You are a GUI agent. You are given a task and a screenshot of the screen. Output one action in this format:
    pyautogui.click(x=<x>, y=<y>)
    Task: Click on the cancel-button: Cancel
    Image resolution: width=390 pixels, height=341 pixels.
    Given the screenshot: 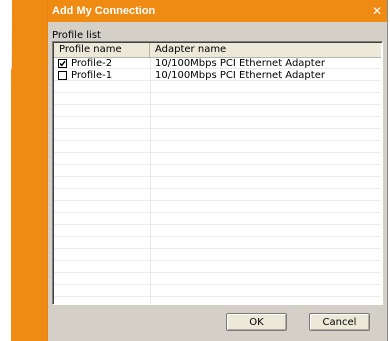 What is the action you would take?
    pyautogui.click(x=339, y=322)
    